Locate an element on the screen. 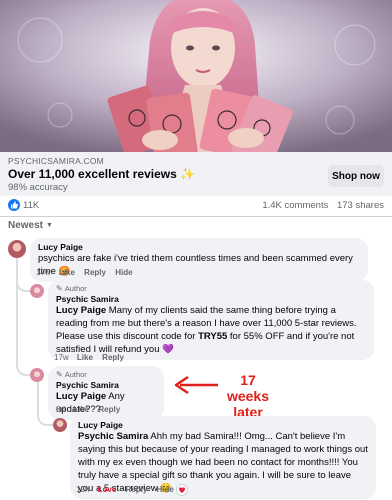  sparkles-emoji: ✨ is located at coordinates (188, 174).